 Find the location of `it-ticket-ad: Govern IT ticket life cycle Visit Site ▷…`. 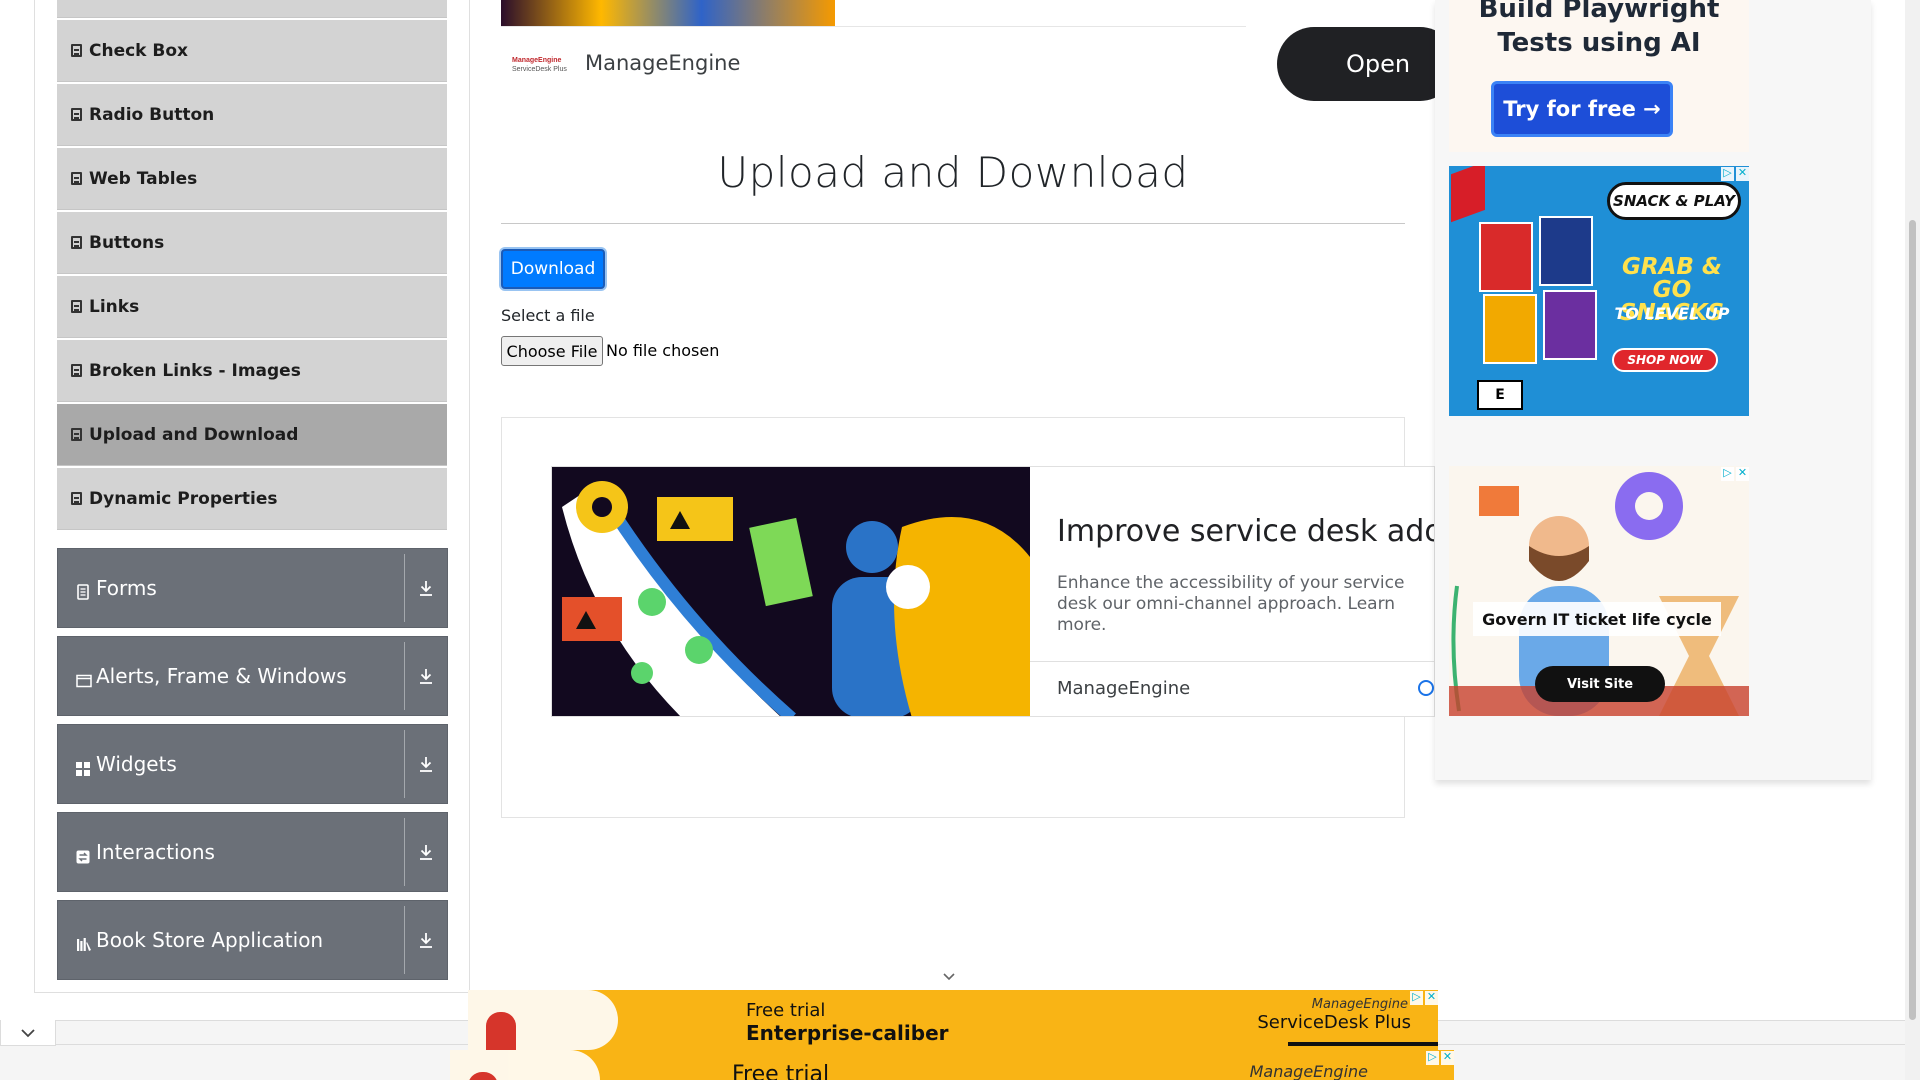

it-ticket-ad: Govern IT ticket life cycle Visit Site ▷… is located at coordinates (1599, 591).